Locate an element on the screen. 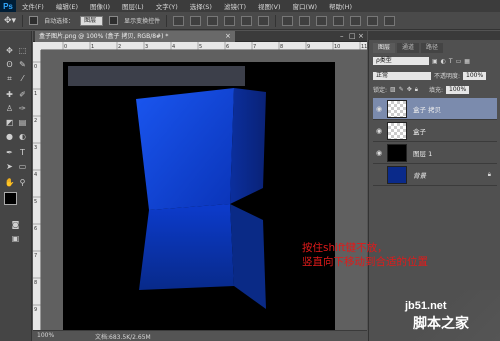  maximize-window-icon: □ is located at coordinates (352, 36).